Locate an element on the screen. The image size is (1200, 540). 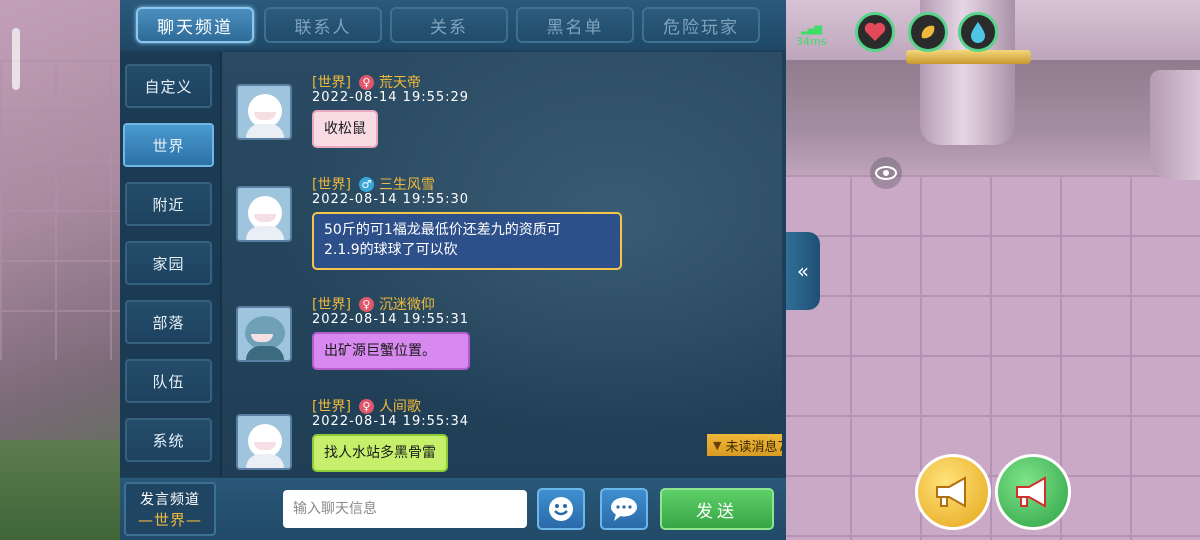
message-header: [世界] ♀ 荒天帝 is located at coordinates (366, 82).